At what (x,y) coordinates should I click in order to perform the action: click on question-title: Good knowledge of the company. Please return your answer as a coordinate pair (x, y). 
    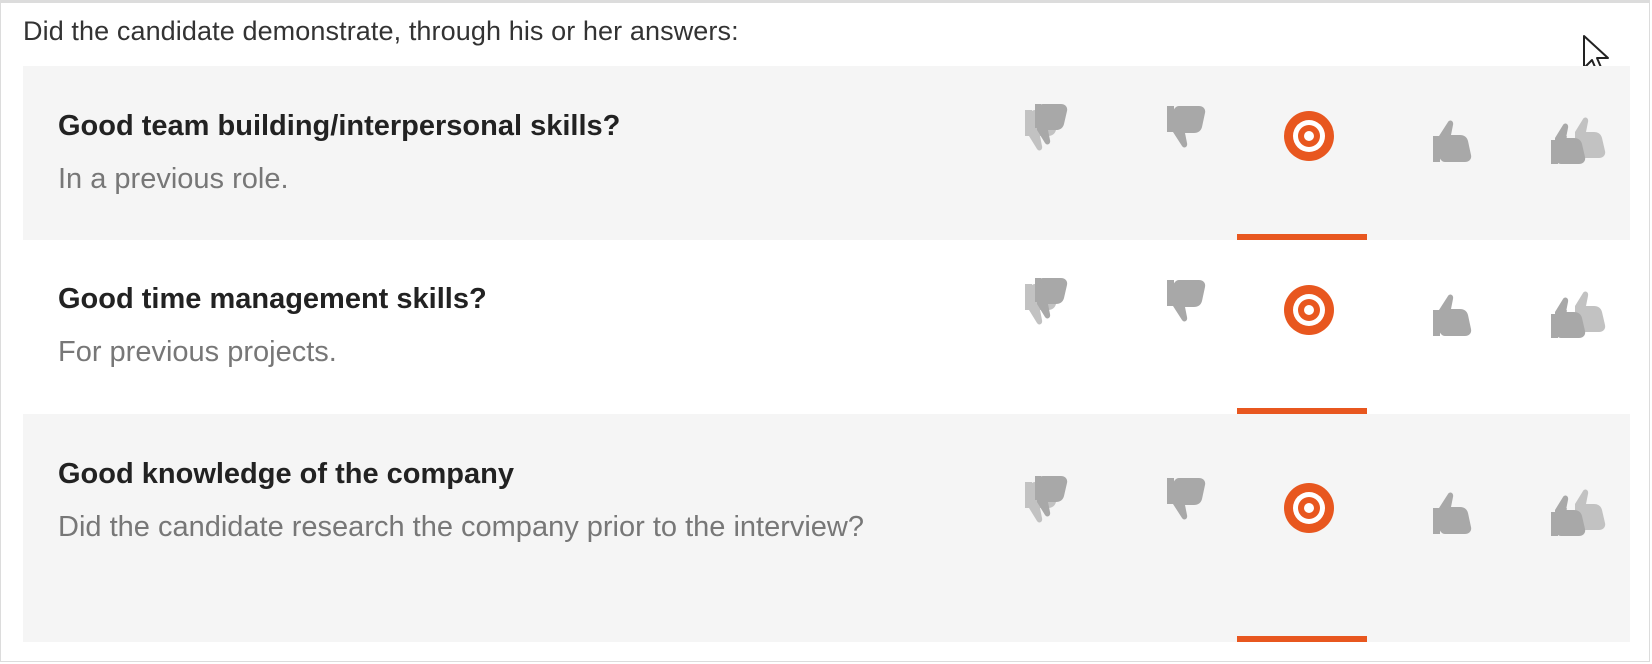
    Looking at the image, I should click on (286, 474).